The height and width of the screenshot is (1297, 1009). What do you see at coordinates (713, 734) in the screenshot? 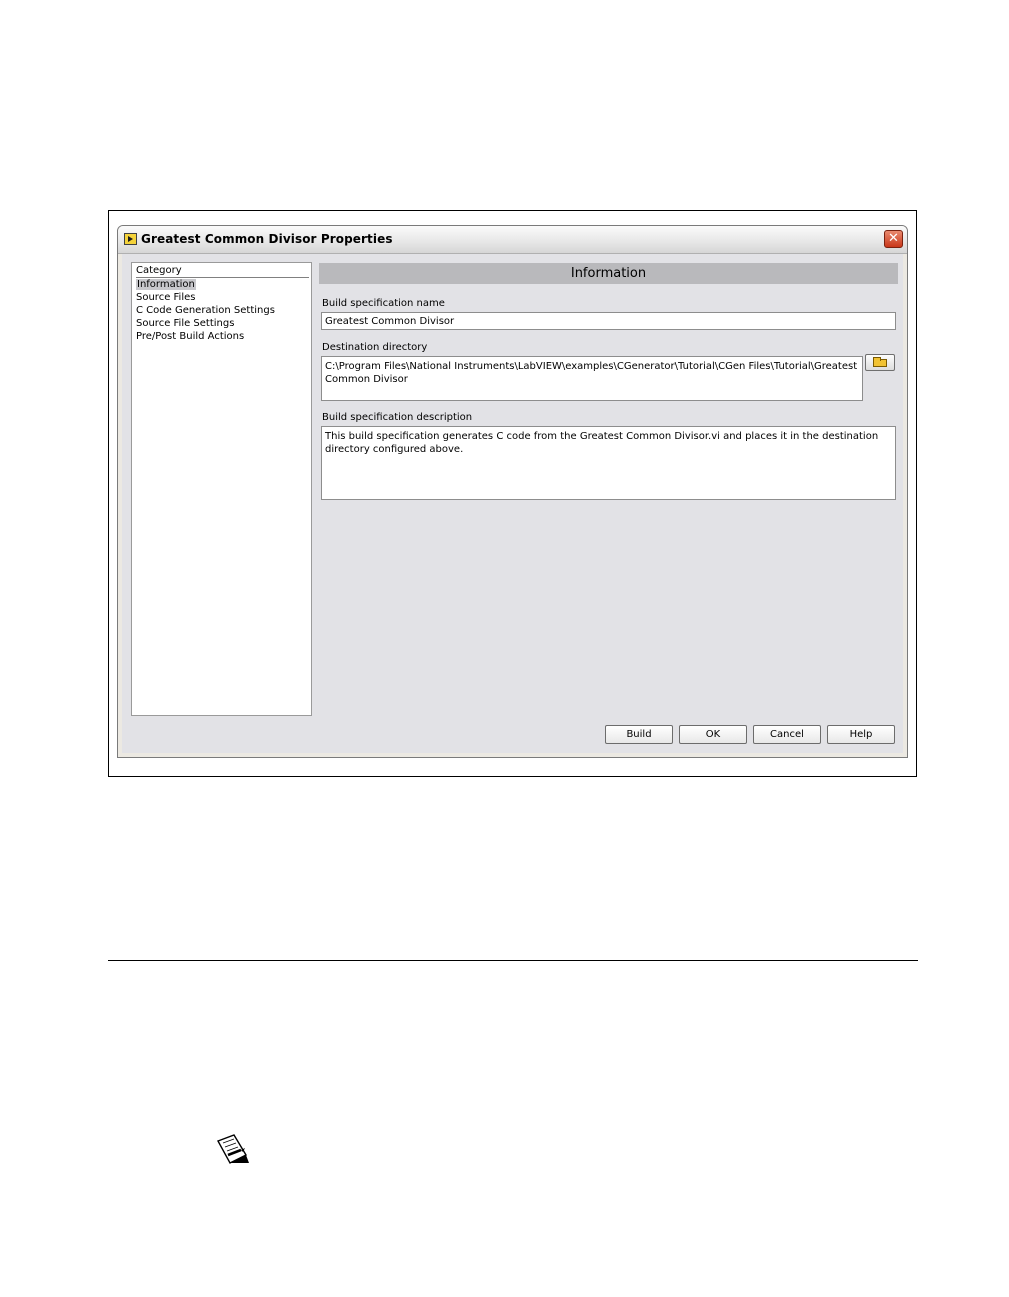
I see `ok-button: OK` at bounding box center [713, 734].